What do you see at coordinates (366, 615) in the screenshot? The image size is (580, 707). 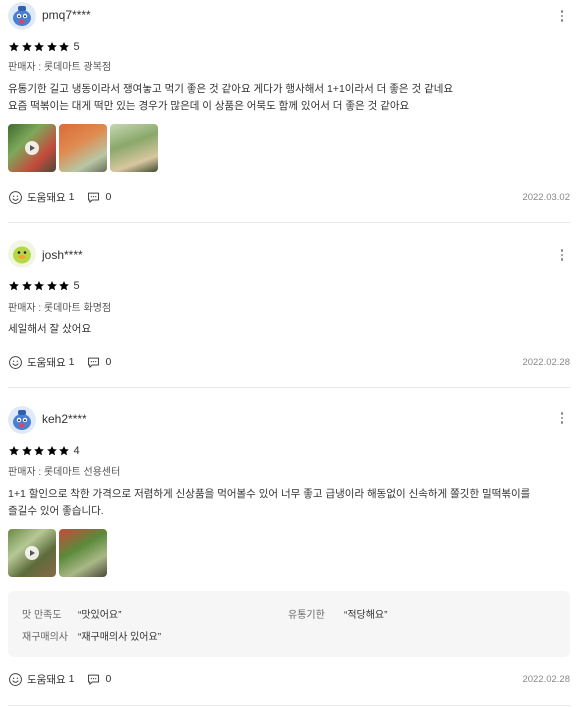 I see `survey-value: “적당해요”` at bounding box center [366, 615].